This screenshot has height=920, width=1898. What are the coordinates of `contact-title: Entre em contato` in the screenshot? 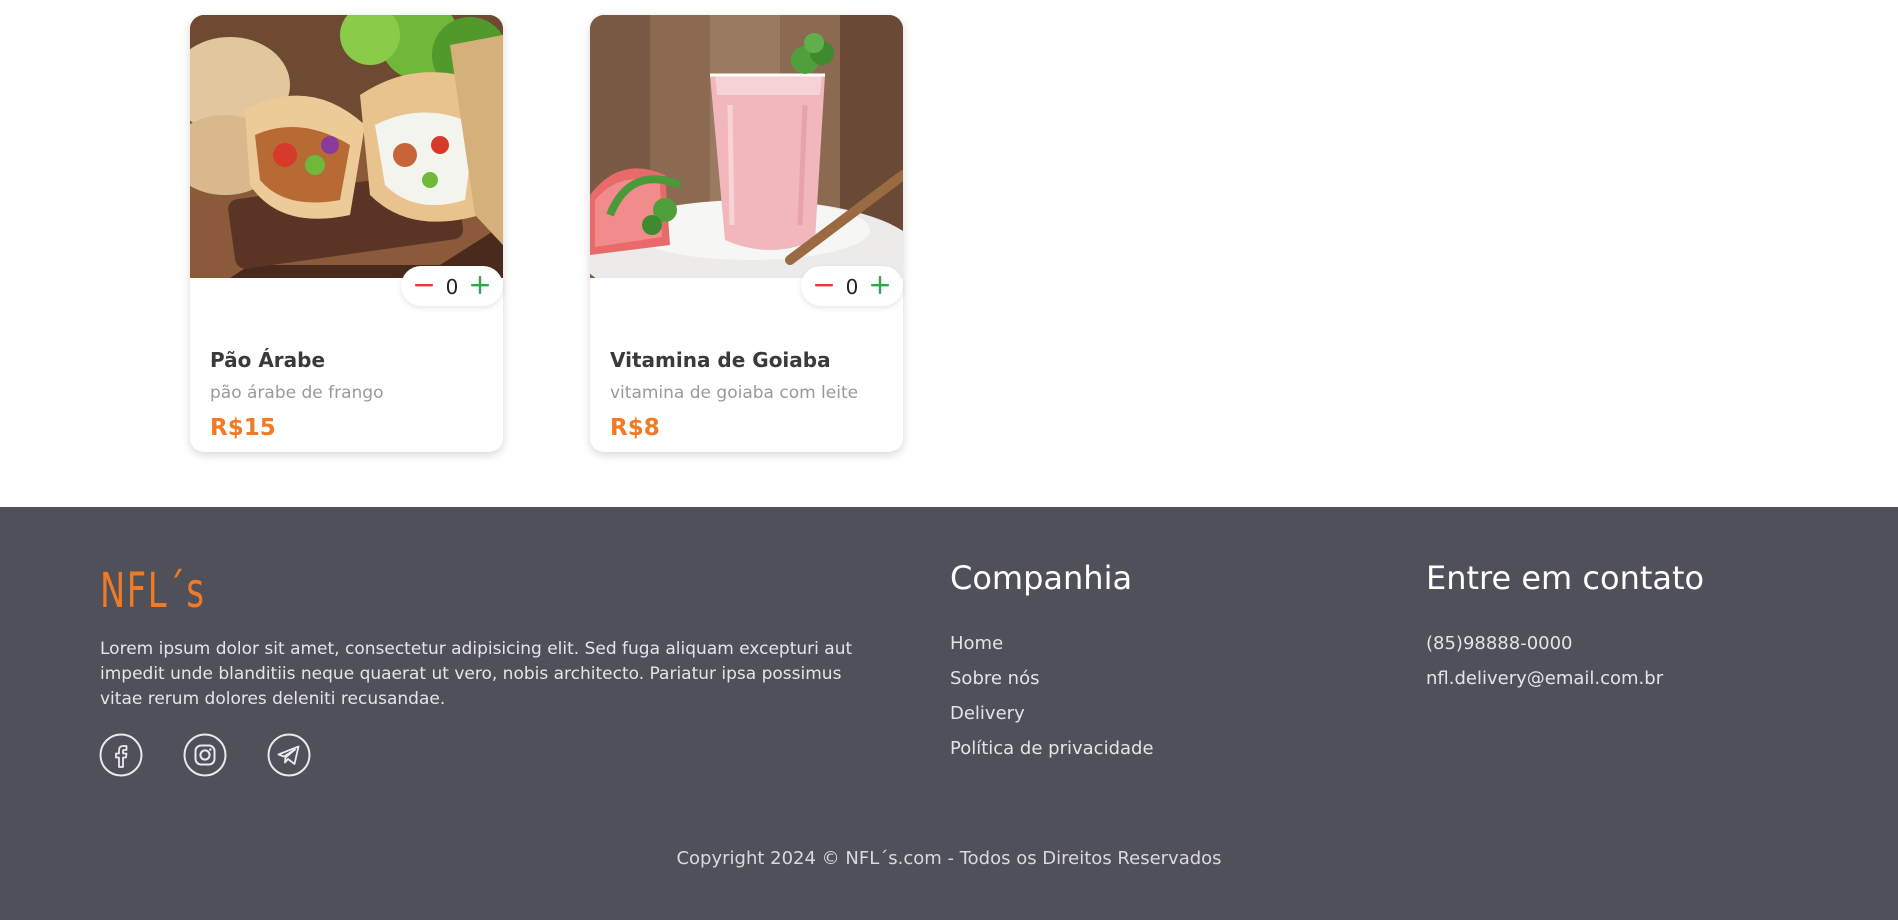 It's located at (1565, 578).